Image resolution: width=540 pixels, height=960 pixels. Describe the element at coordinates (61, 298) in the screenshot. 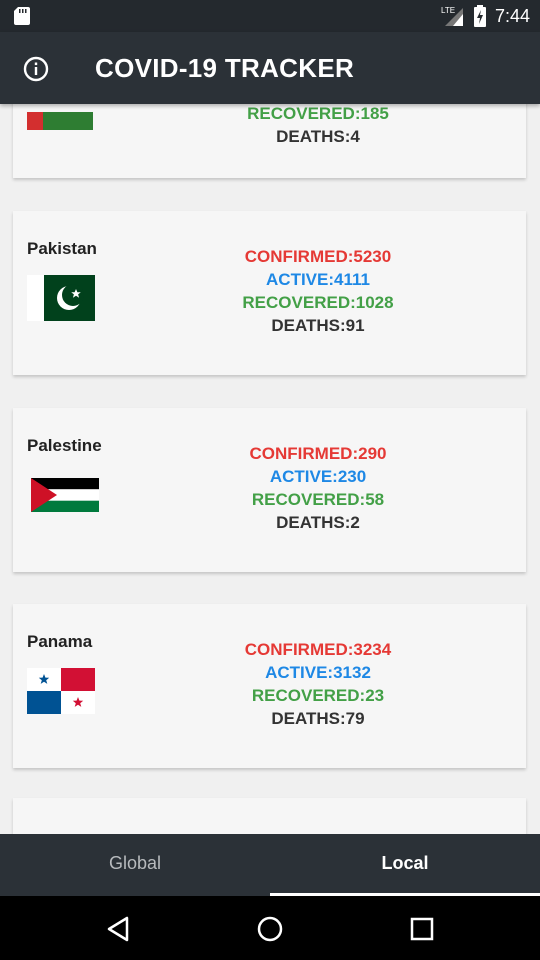

I see `pakistan-flag-icon` at that location.